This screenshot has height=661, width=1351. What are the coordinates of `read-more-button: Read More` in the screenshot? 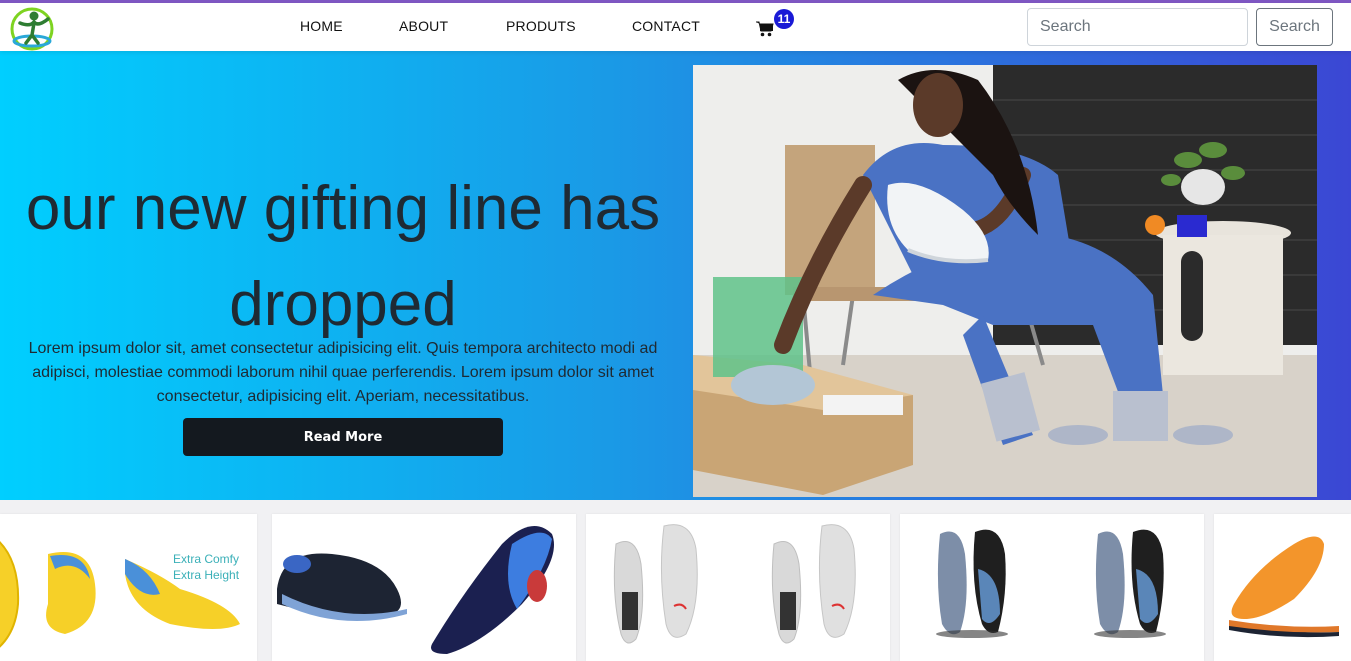 It's located at (343, 437).